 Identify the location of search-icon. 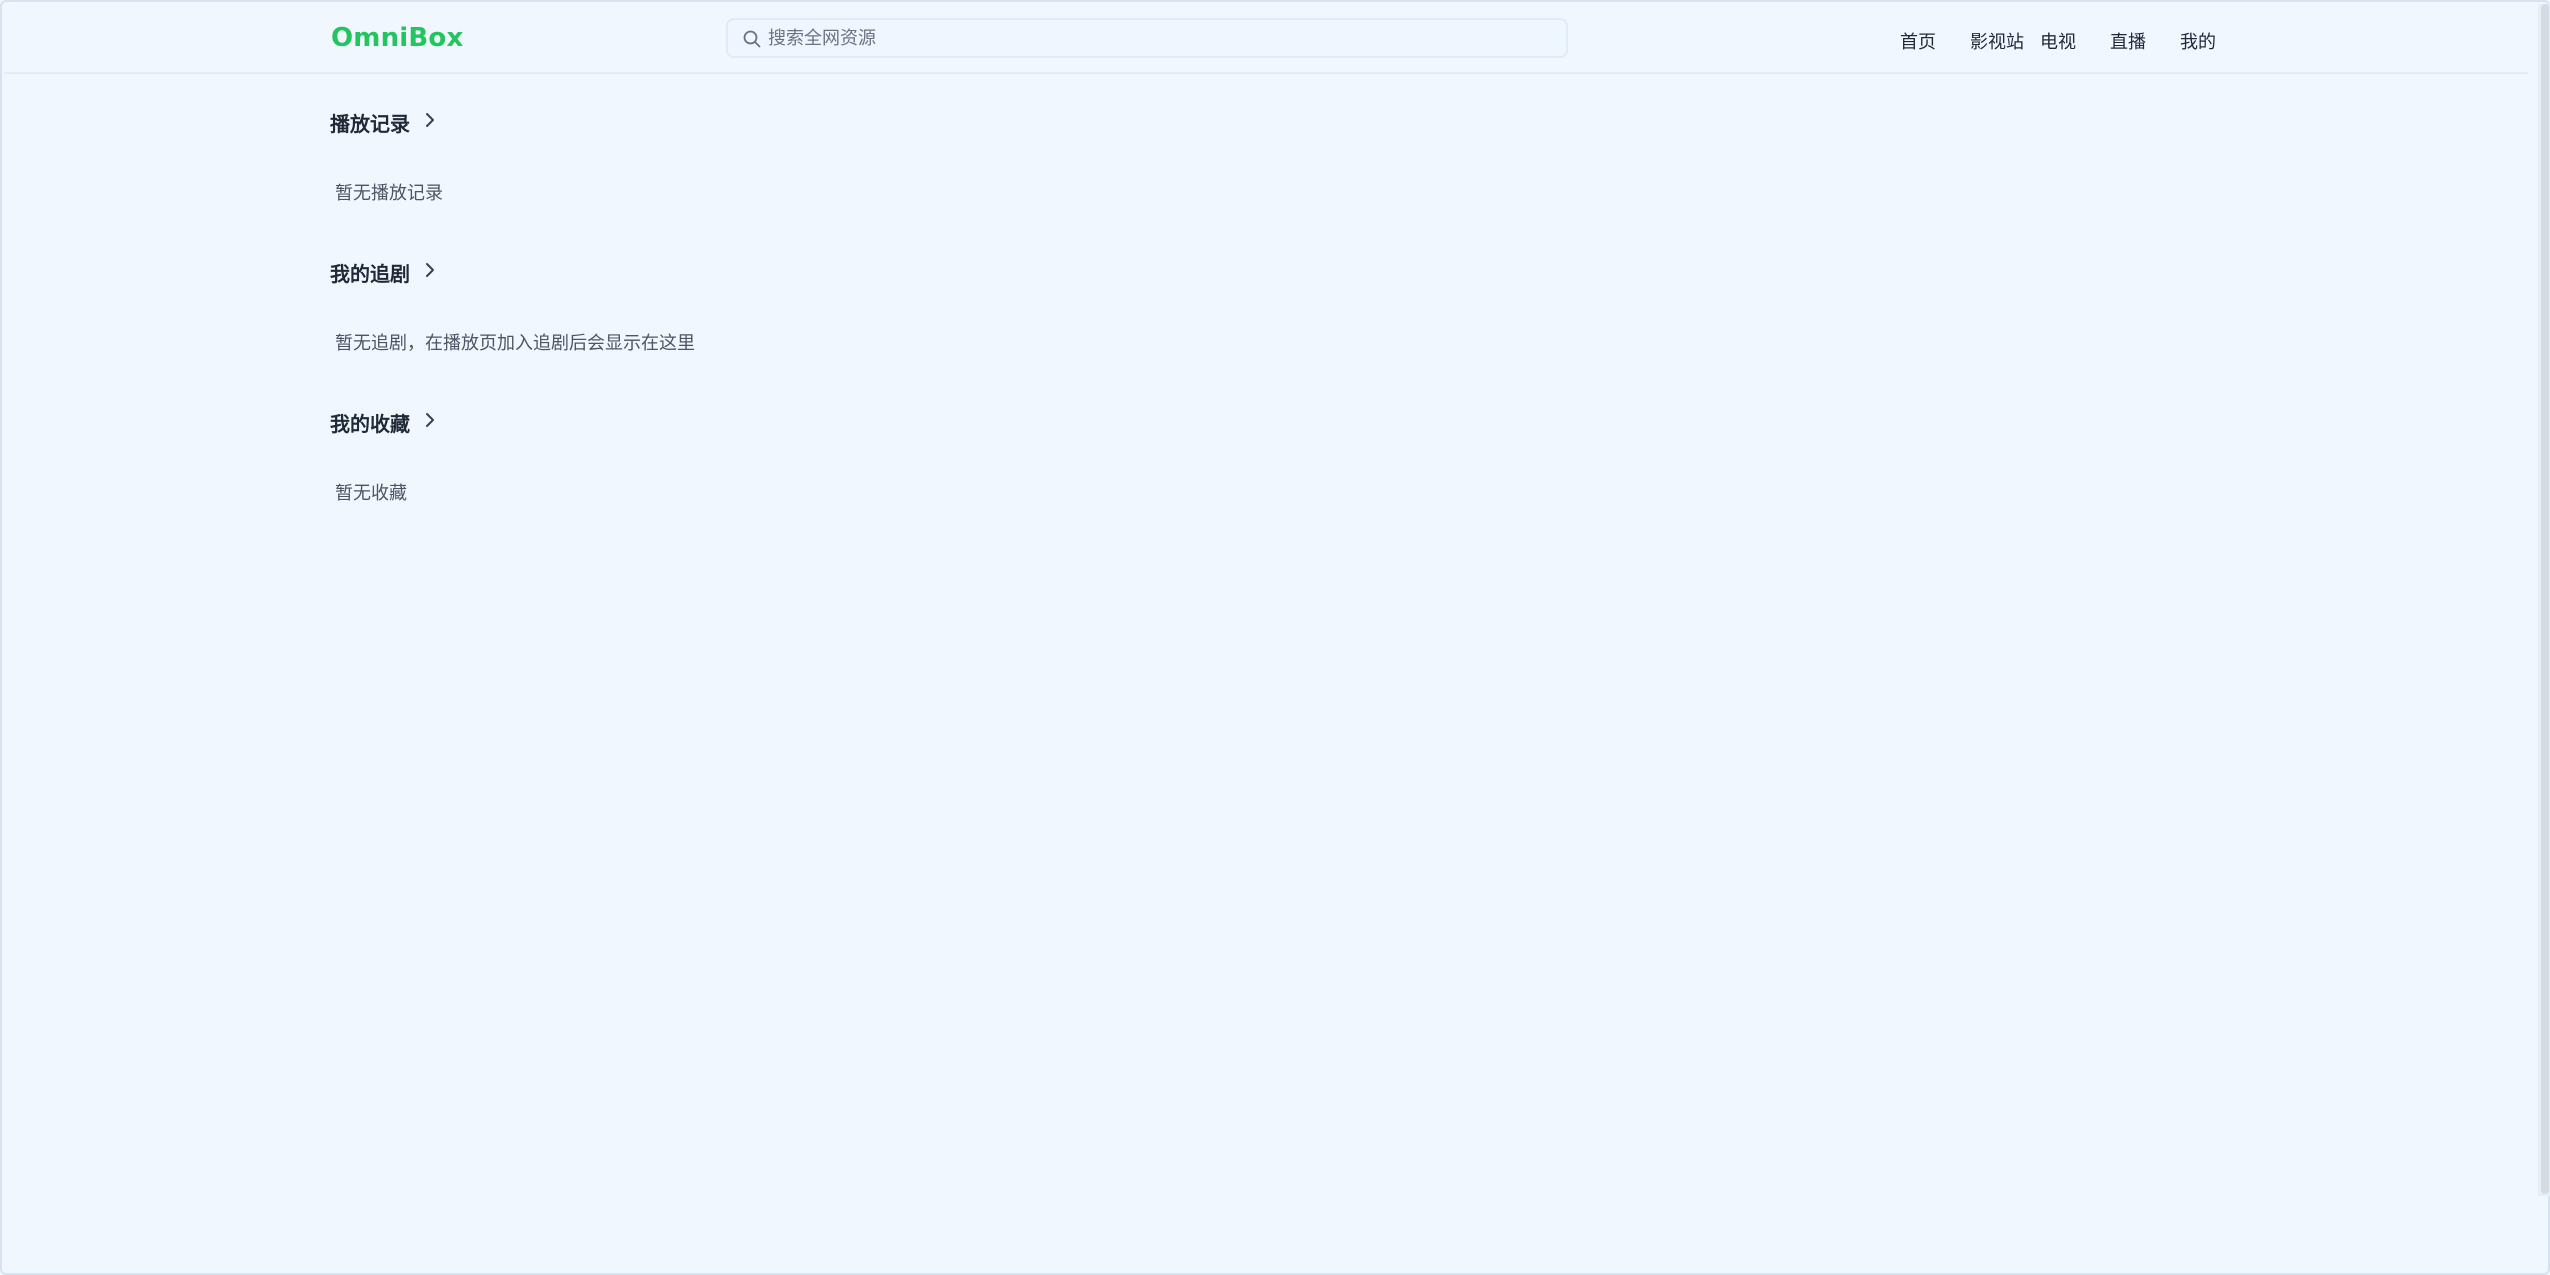
(752, 39).